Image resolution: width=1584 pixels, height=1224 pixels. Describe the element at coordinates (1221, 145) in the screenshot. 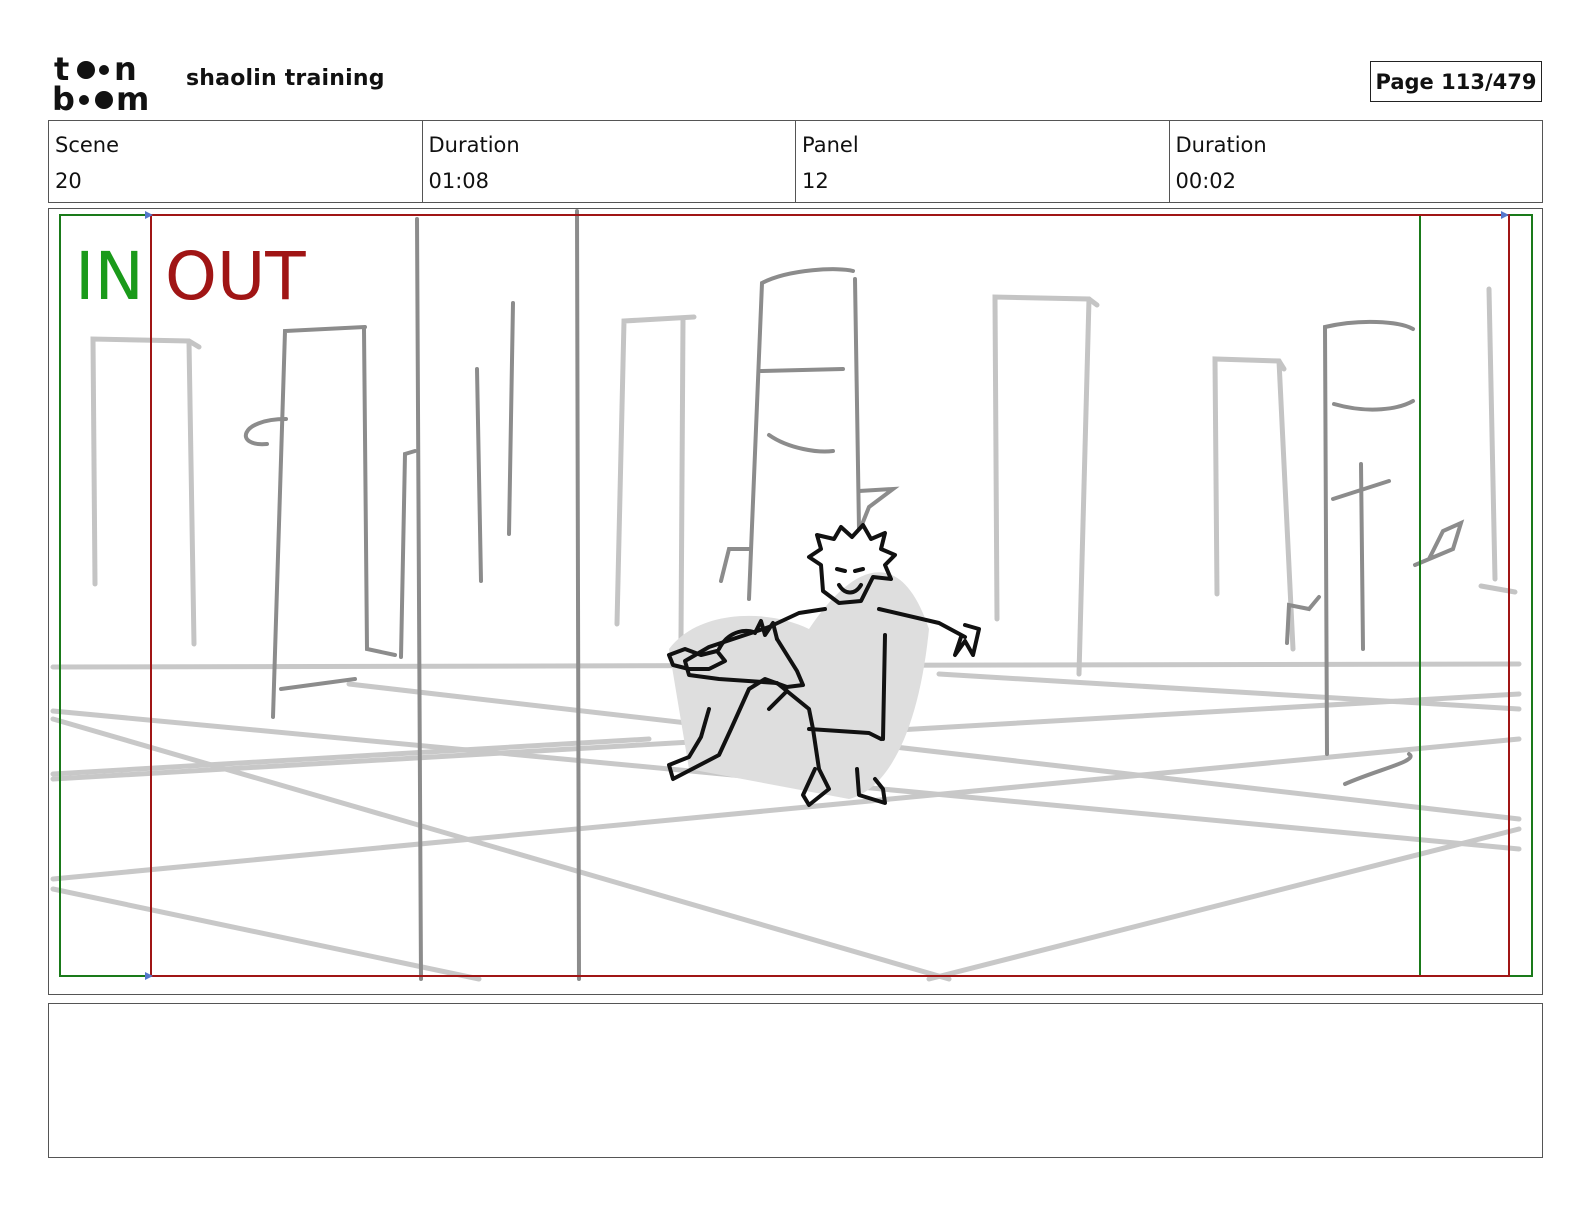

I see `panel-duration-label: Duration` at that location.